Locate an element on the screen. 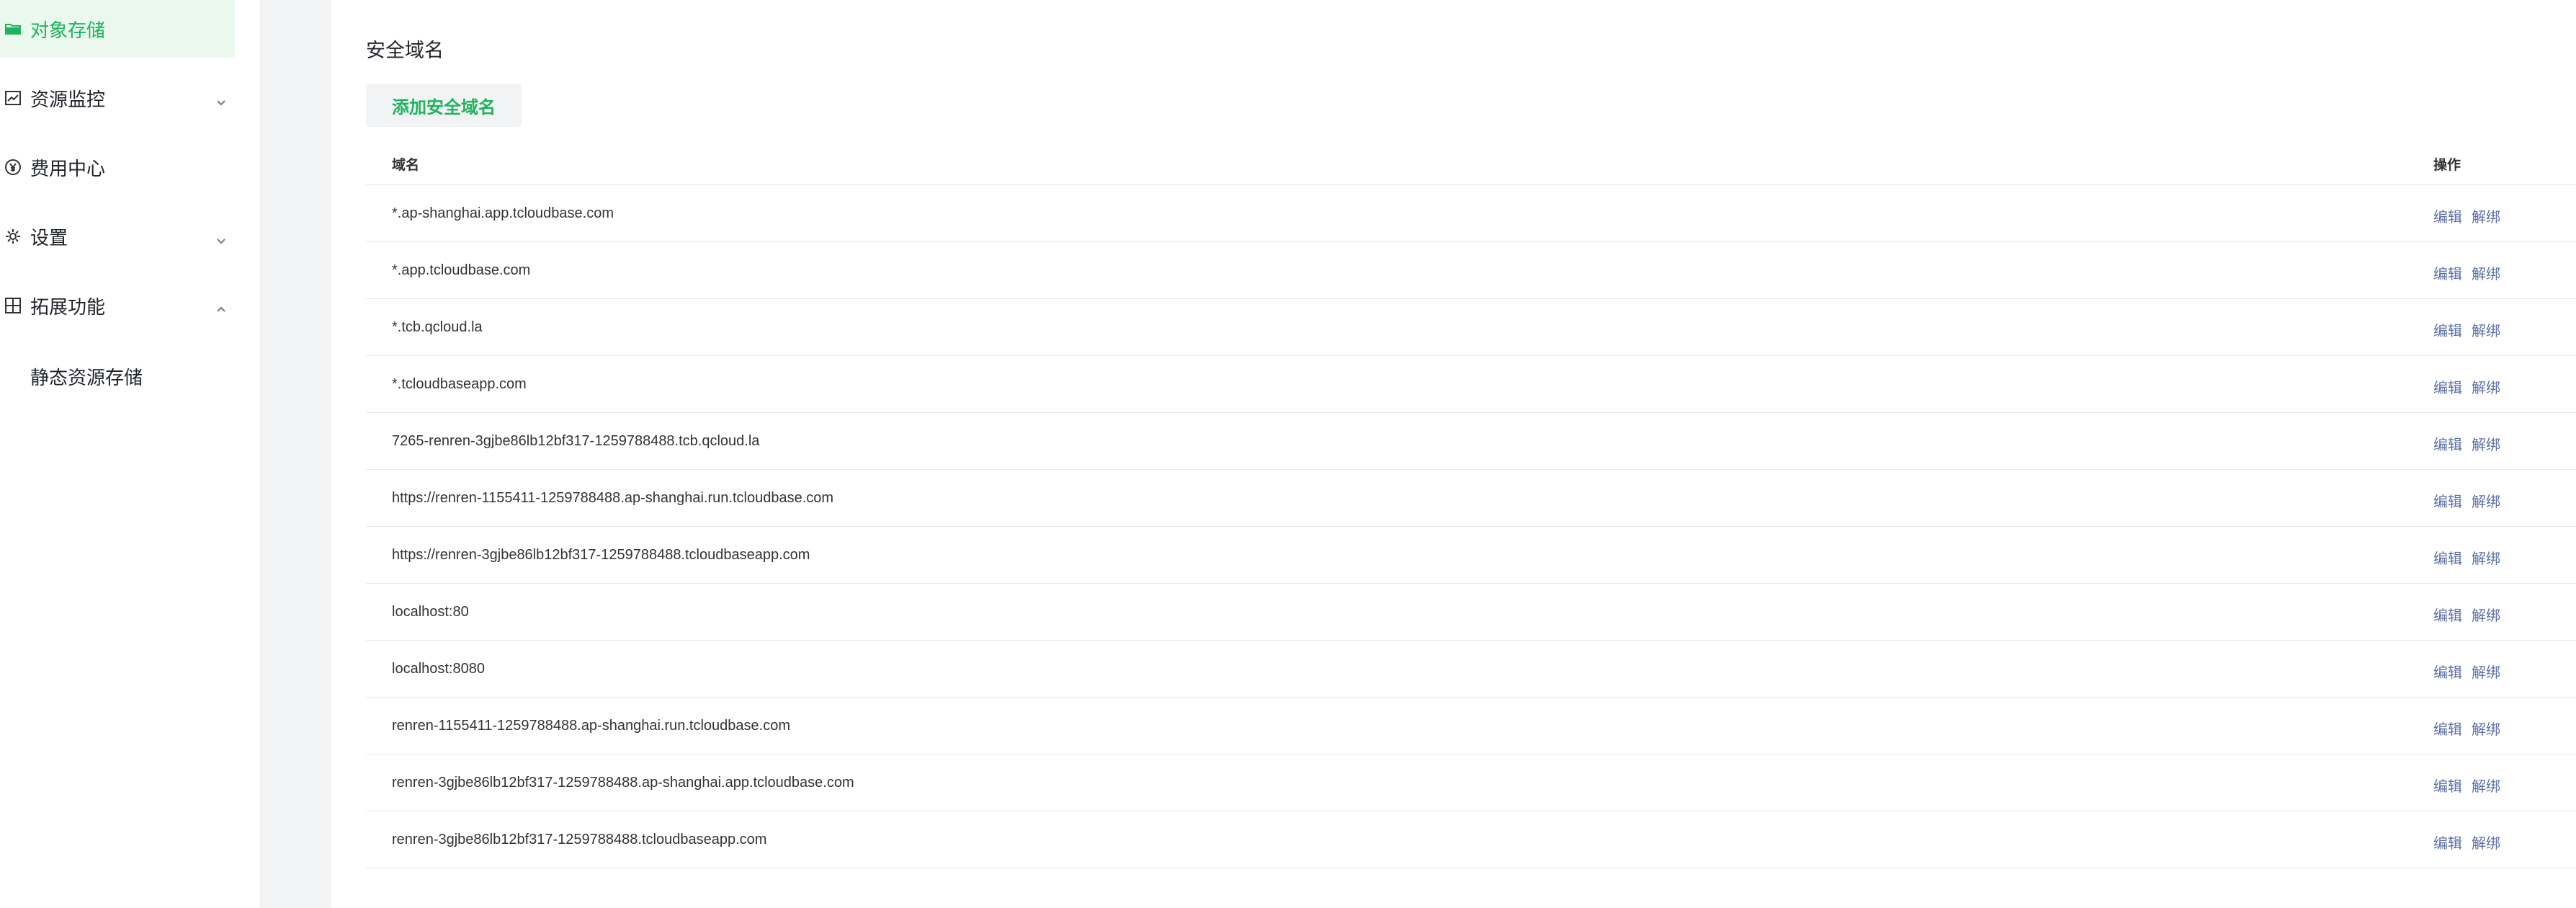 Image resolution: width=2576 pixels, height=908 pixels. column-header-domain: 域名 is located at coordinates (406, 165).